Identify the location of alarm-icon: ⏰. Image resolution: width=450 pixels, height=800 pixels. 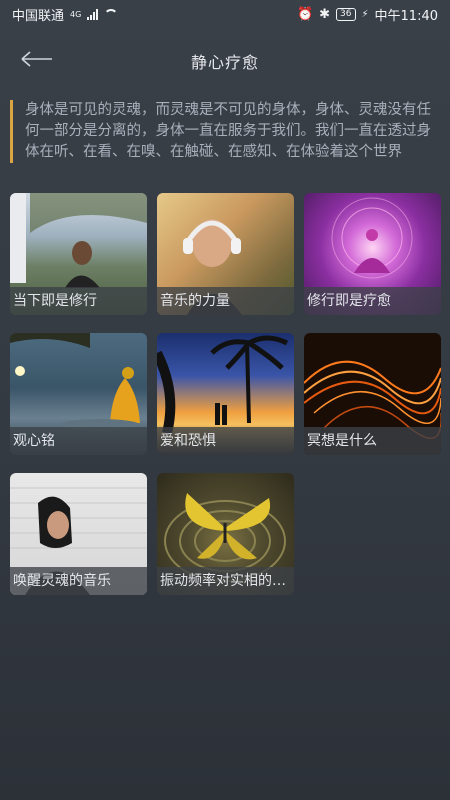
(305, 14).